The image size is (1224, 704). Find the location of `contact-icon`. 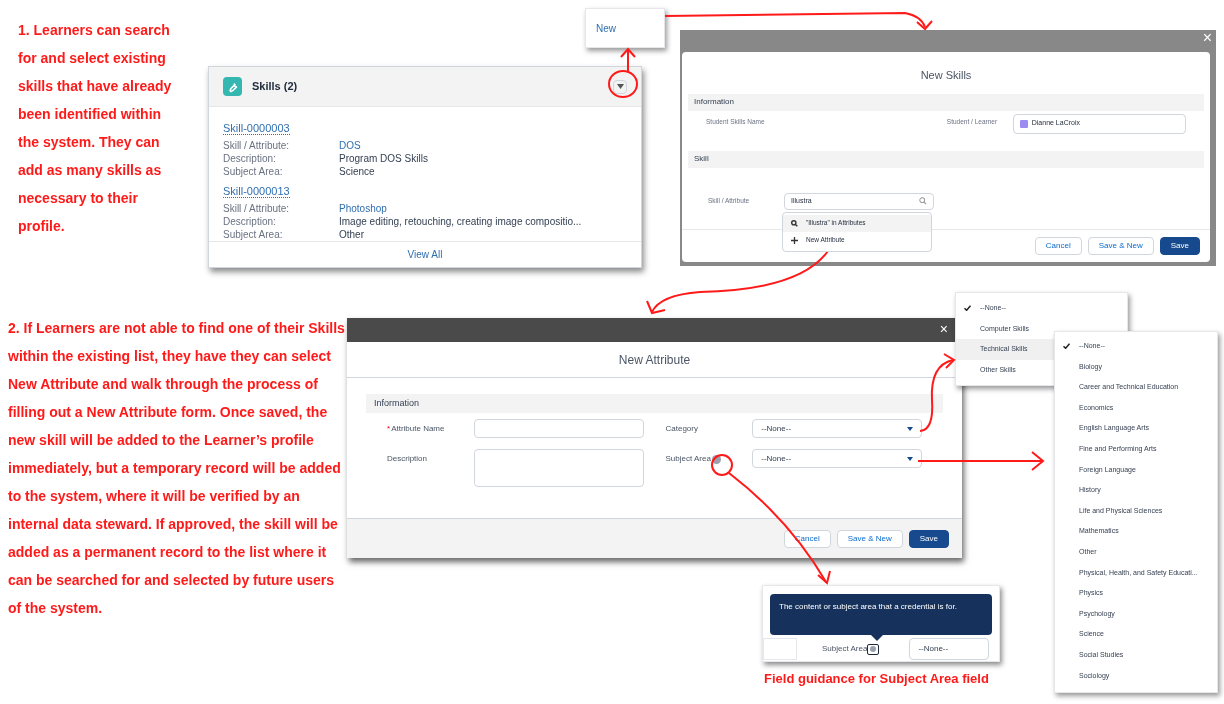

contact-icon is located at coordinates (1023, 123).